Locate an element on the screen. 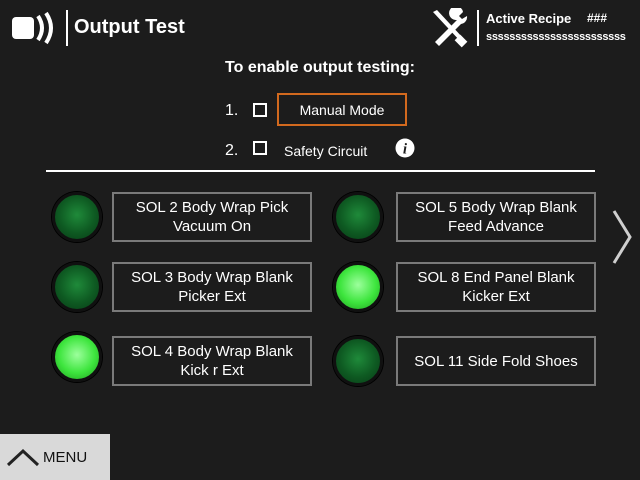 The height and width of the screenshot is (480, 640). info-icon: i is located at coordinates (405, 148).